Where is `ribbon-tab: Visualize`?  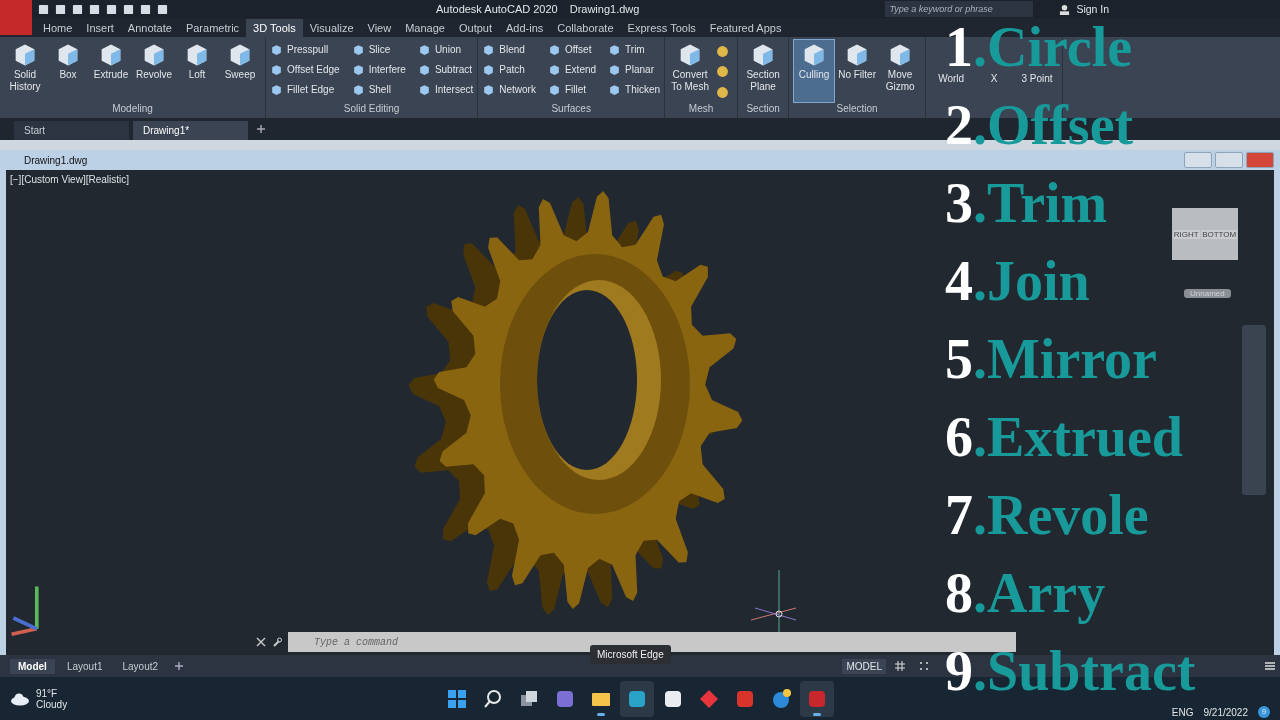 ribbon-tab: Visualize is located at coordinates (331, 28).